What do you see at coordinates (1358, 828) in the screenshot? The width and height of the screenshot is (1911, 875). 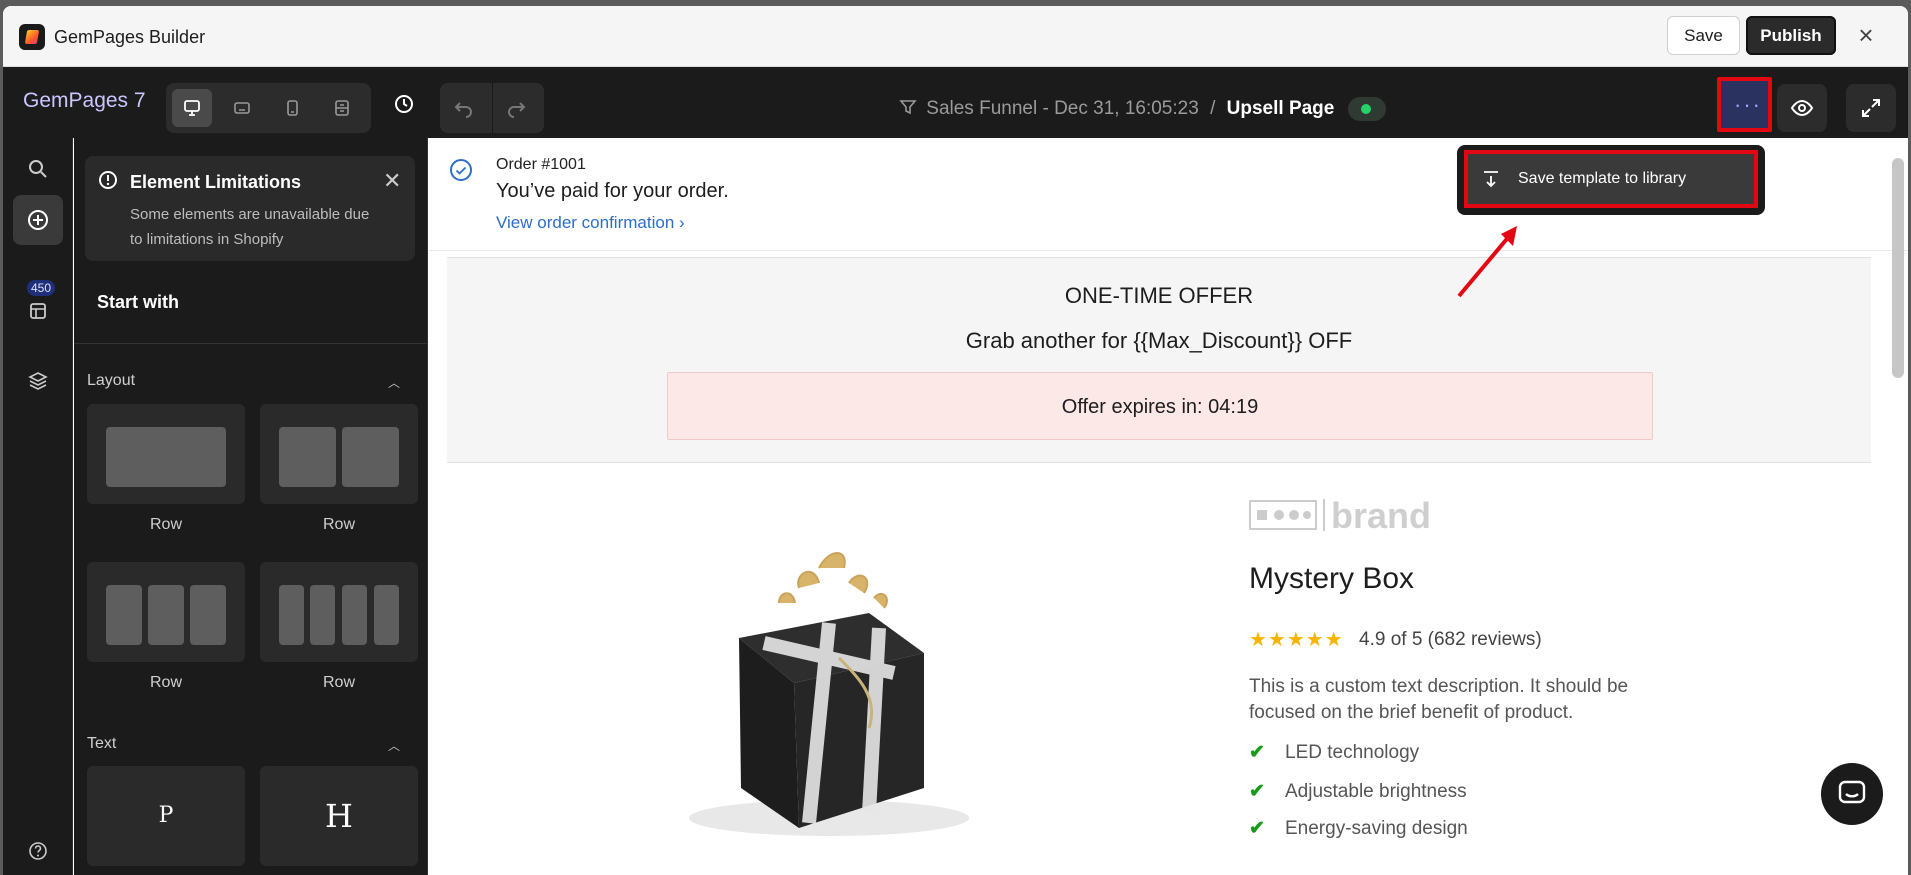 I see `feature-item: ✔ Energy-saving design` at bounding box center [1358, 828].